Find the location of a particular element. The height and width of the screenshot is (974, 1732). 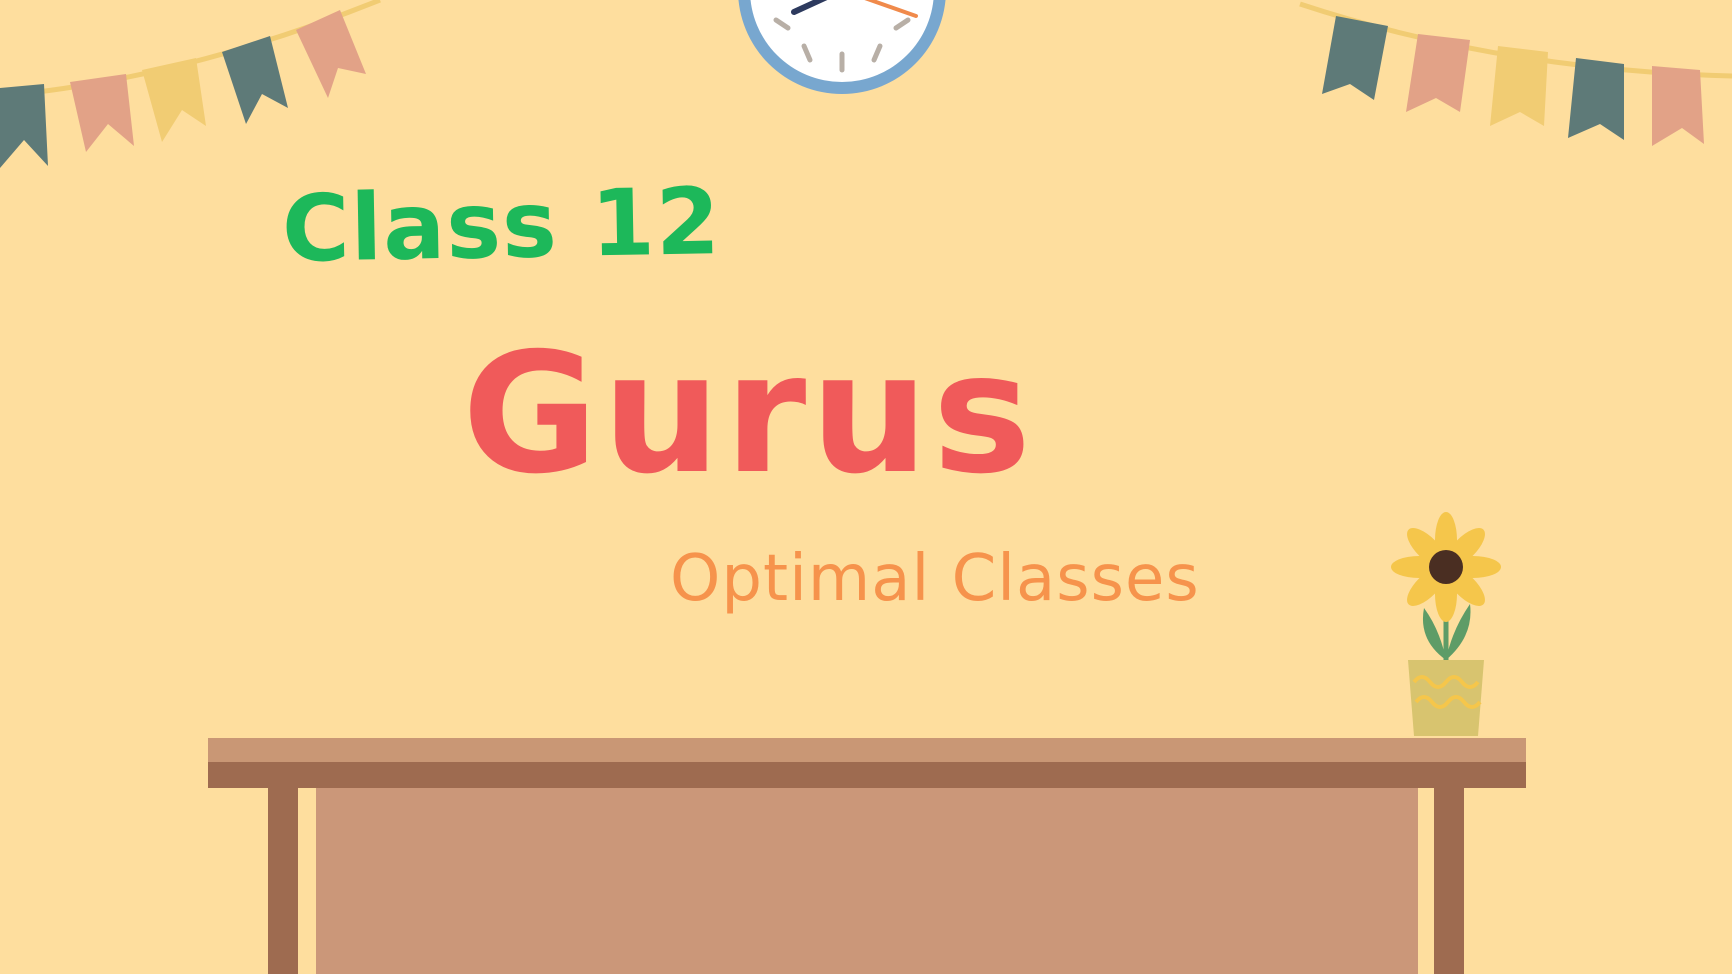

tagline: Optimal Classes is located at coordinates (935, 579).